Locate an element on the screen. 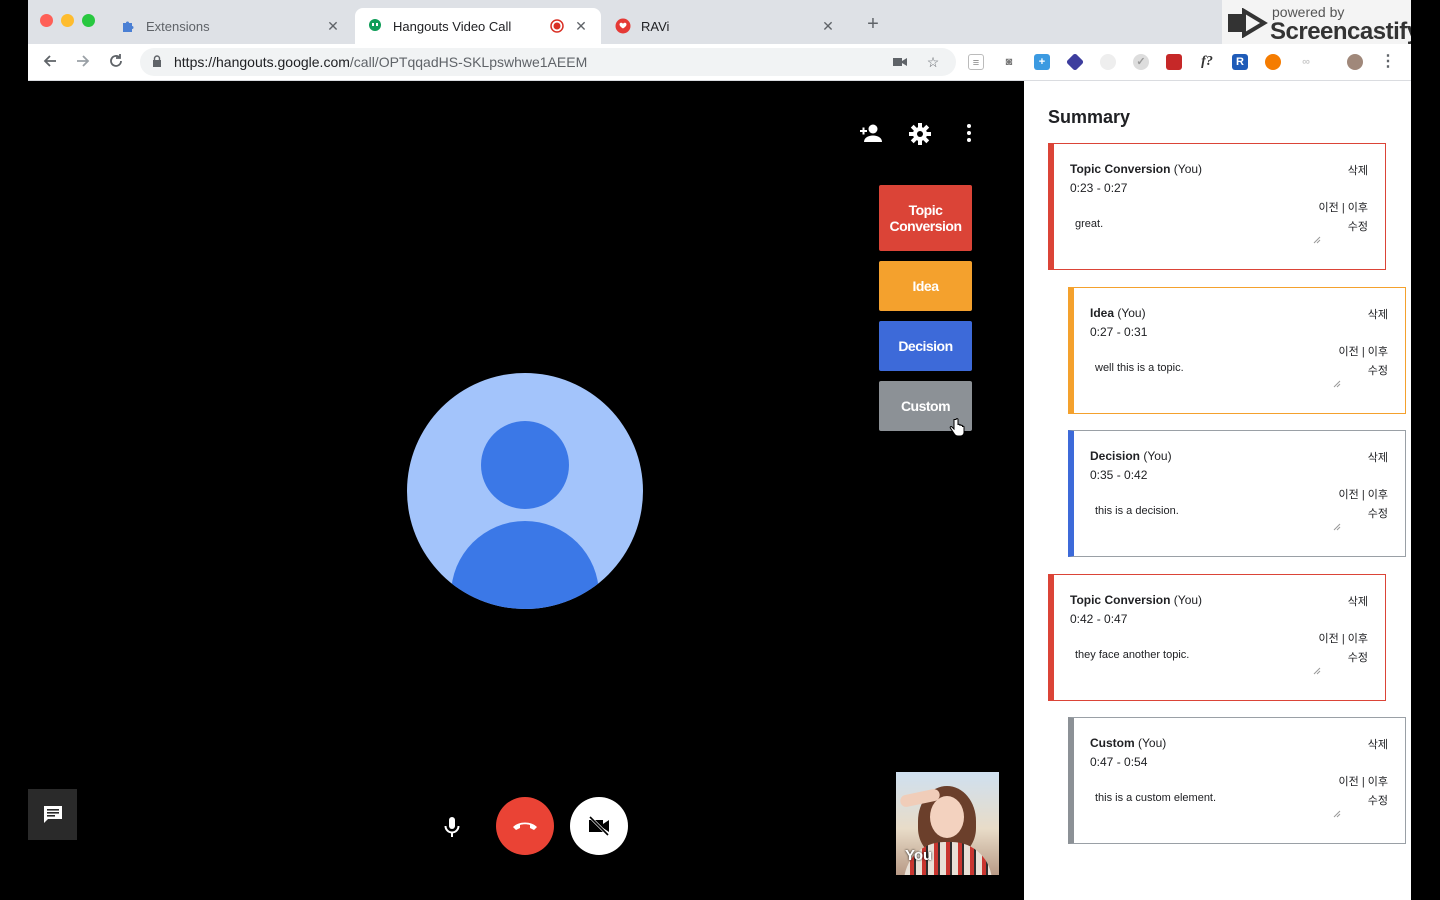 The image size is (1440, 900). back-arrow-icon is located at coordinates (50, 63).